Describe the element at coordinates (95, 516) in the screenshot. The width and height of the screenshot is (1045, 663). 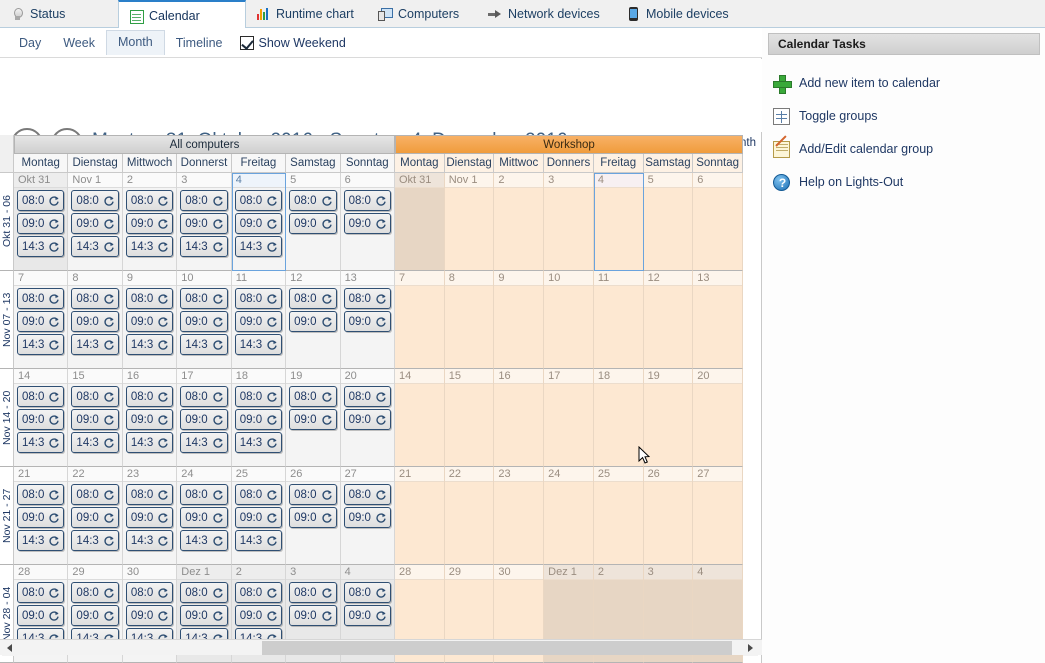
I see `day-cell: 22 08:0 09:0 14:3` at that location.